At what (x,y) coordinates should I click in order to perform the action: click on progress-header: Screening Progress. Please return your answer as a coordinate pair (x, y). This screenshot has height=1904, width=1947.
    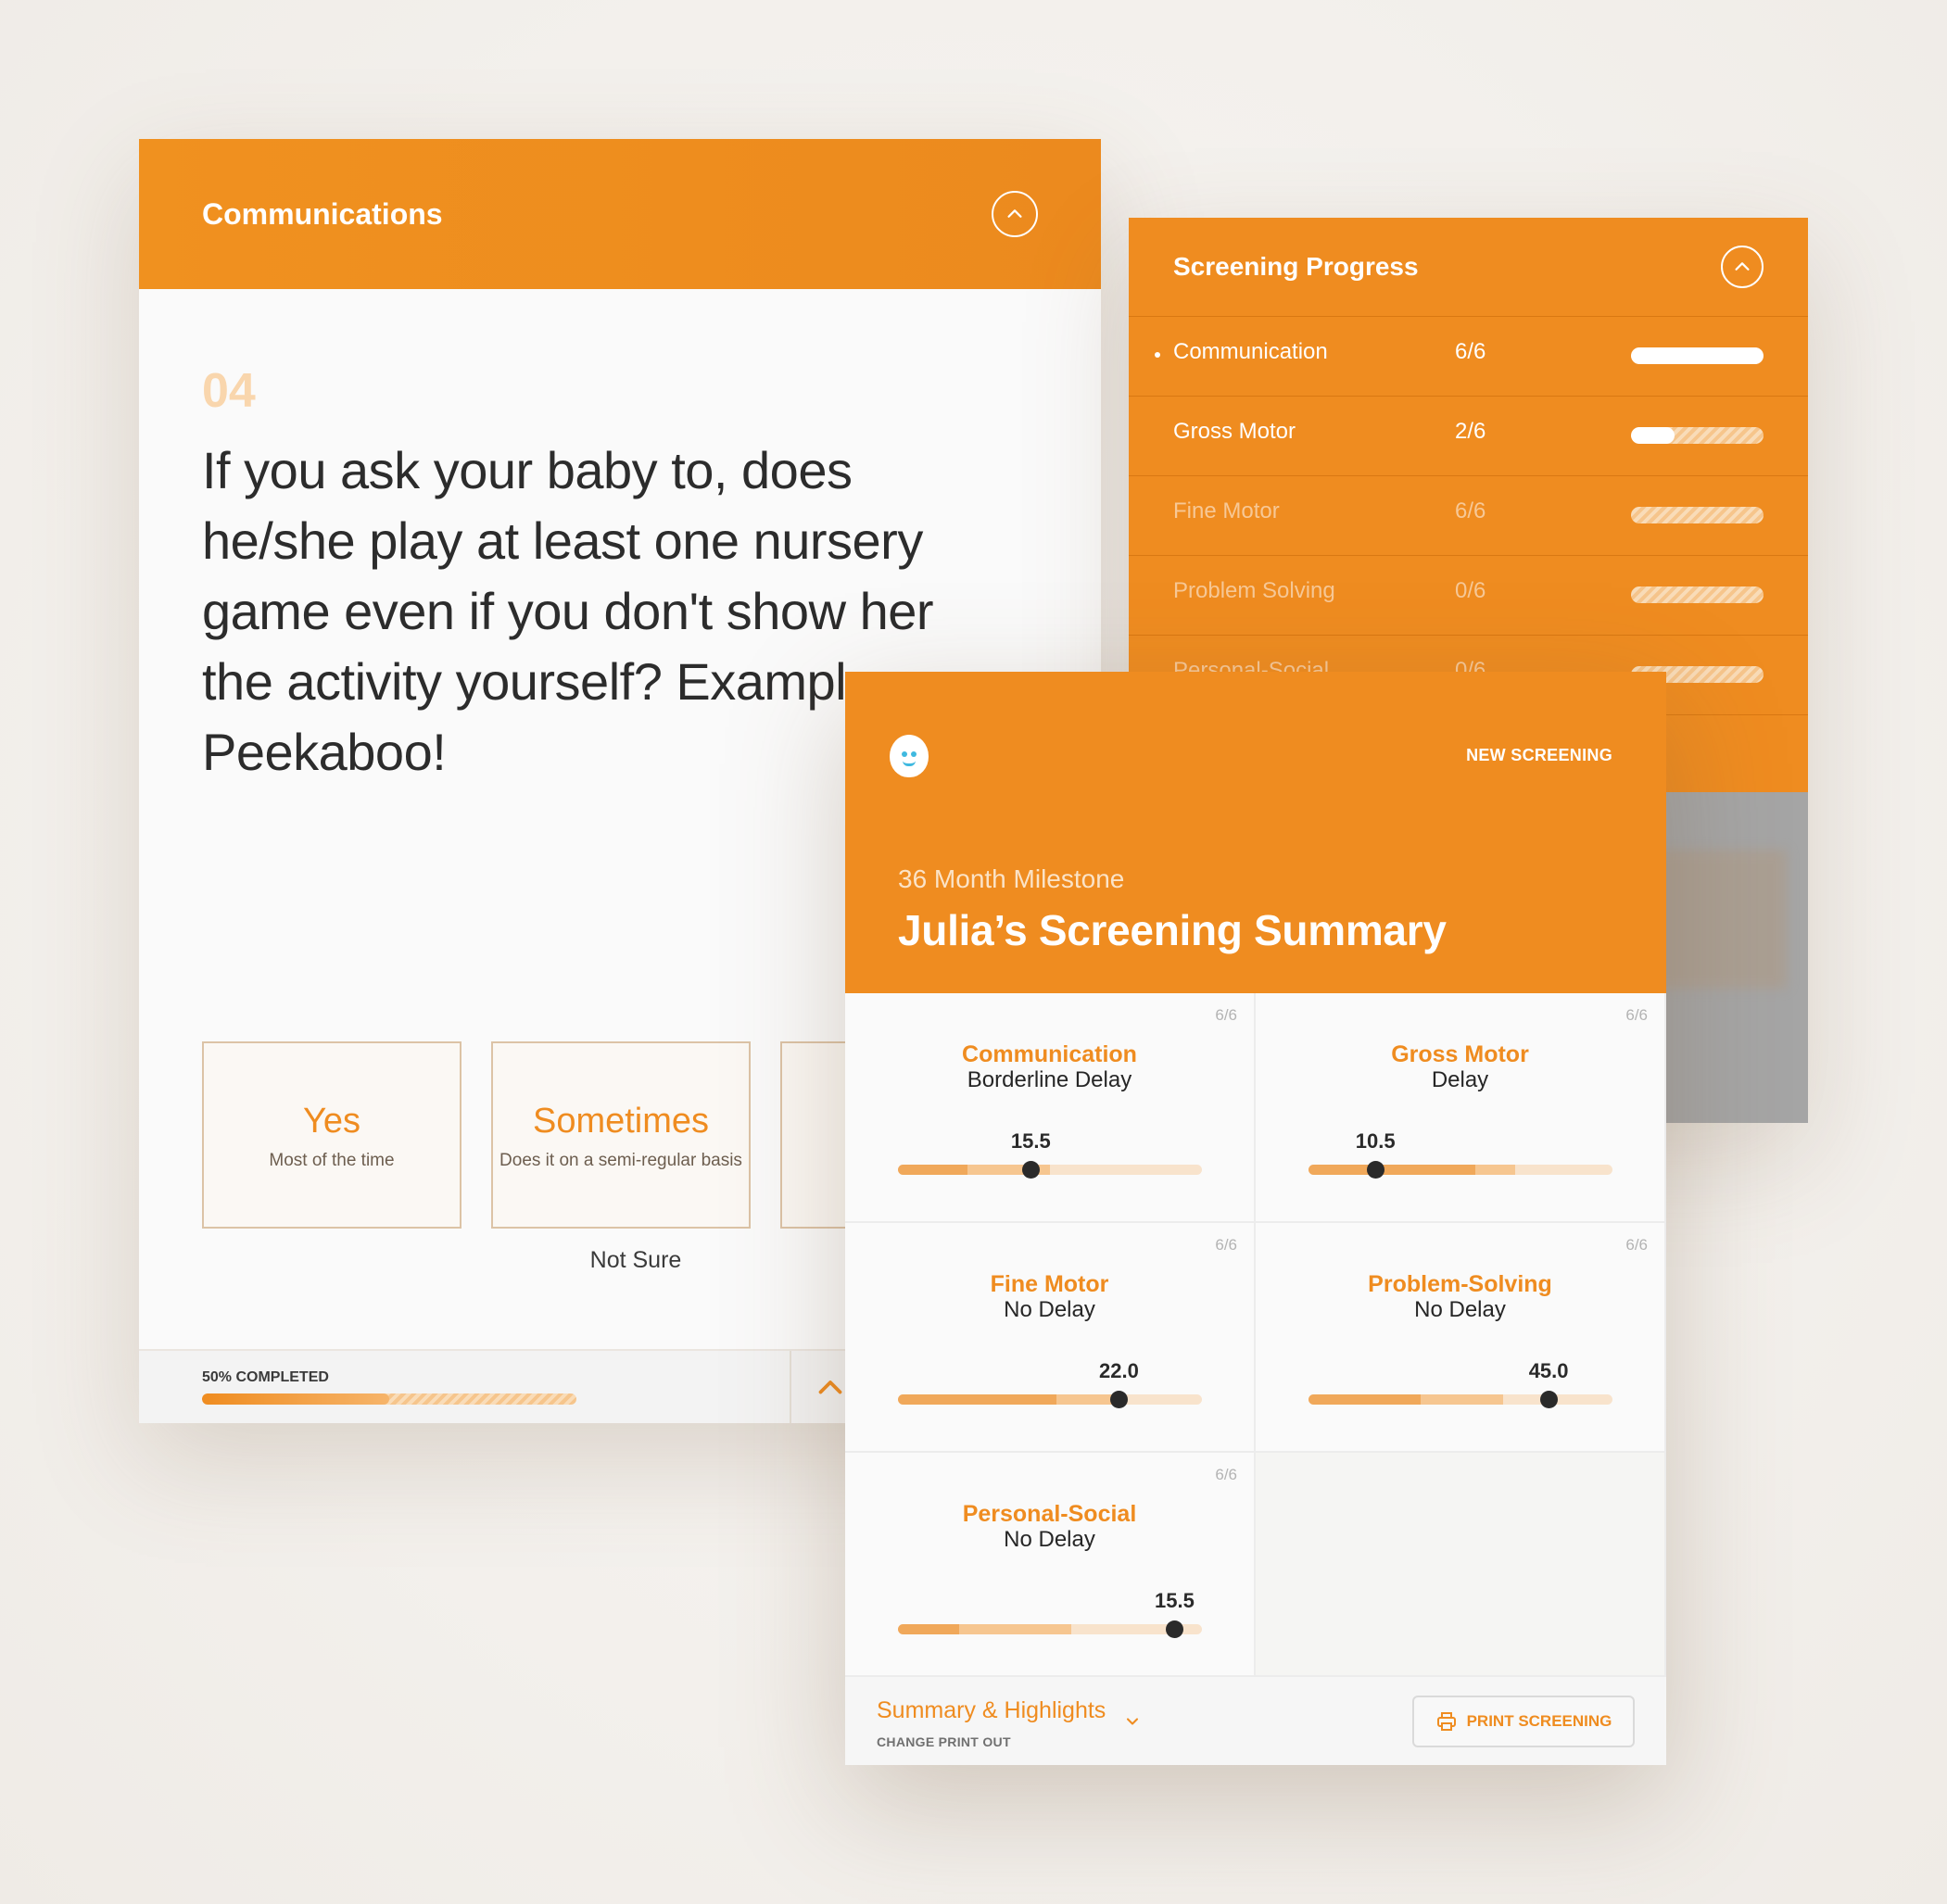
    Looking at the image, I should click on (1468, 267).